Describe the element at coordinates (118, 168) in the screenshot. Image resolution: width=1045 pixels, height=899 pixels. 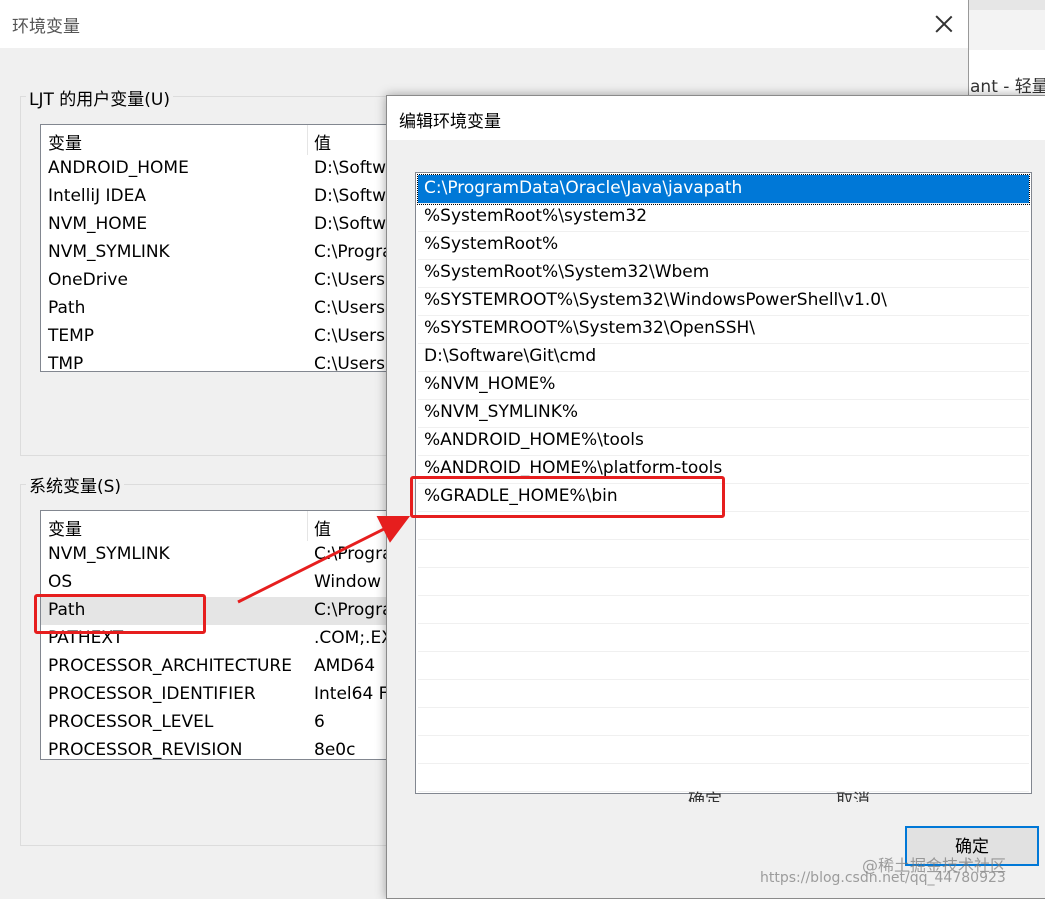
I see `variable-name: ANDROID_HOME` at that location.